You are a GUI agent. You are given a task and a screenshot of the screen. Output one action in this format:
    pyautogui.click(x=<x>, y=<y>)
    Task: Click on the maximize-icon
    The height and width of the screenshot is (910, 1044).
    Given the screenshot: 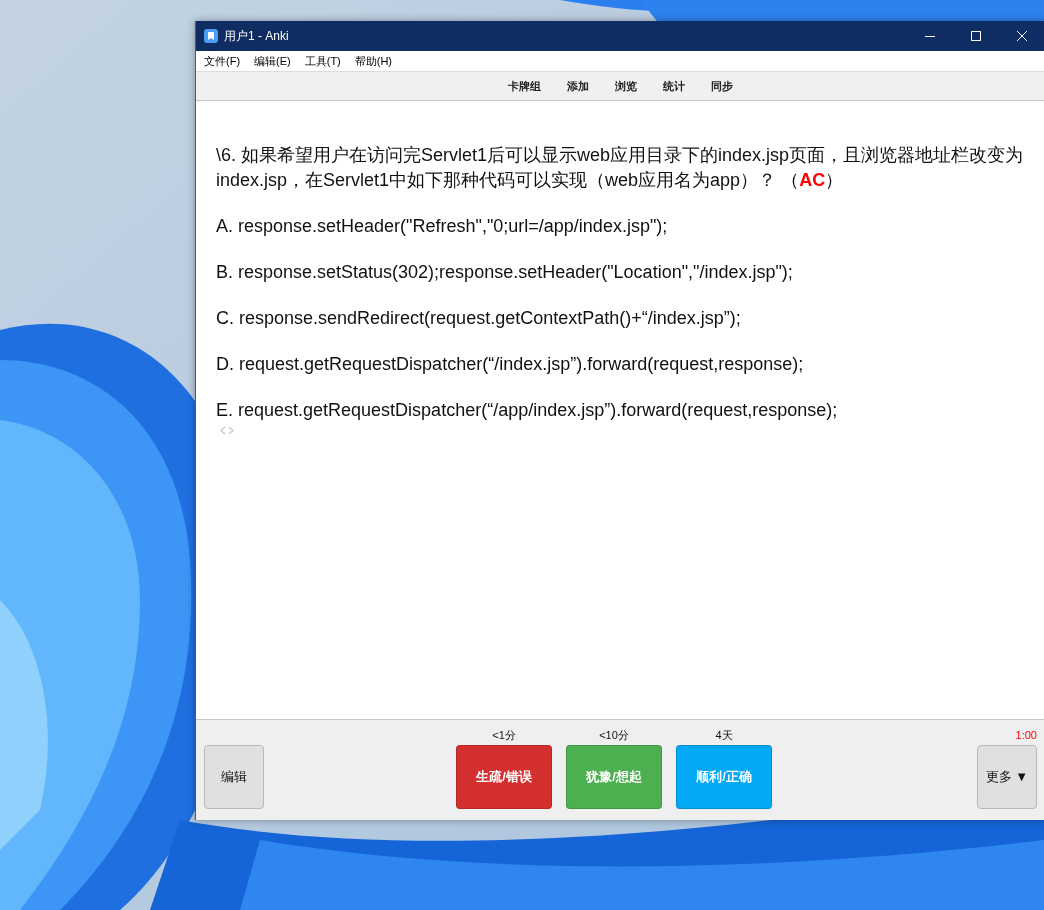 What is the action you would take?
    pyautogui.click(x=976, y=36)
    